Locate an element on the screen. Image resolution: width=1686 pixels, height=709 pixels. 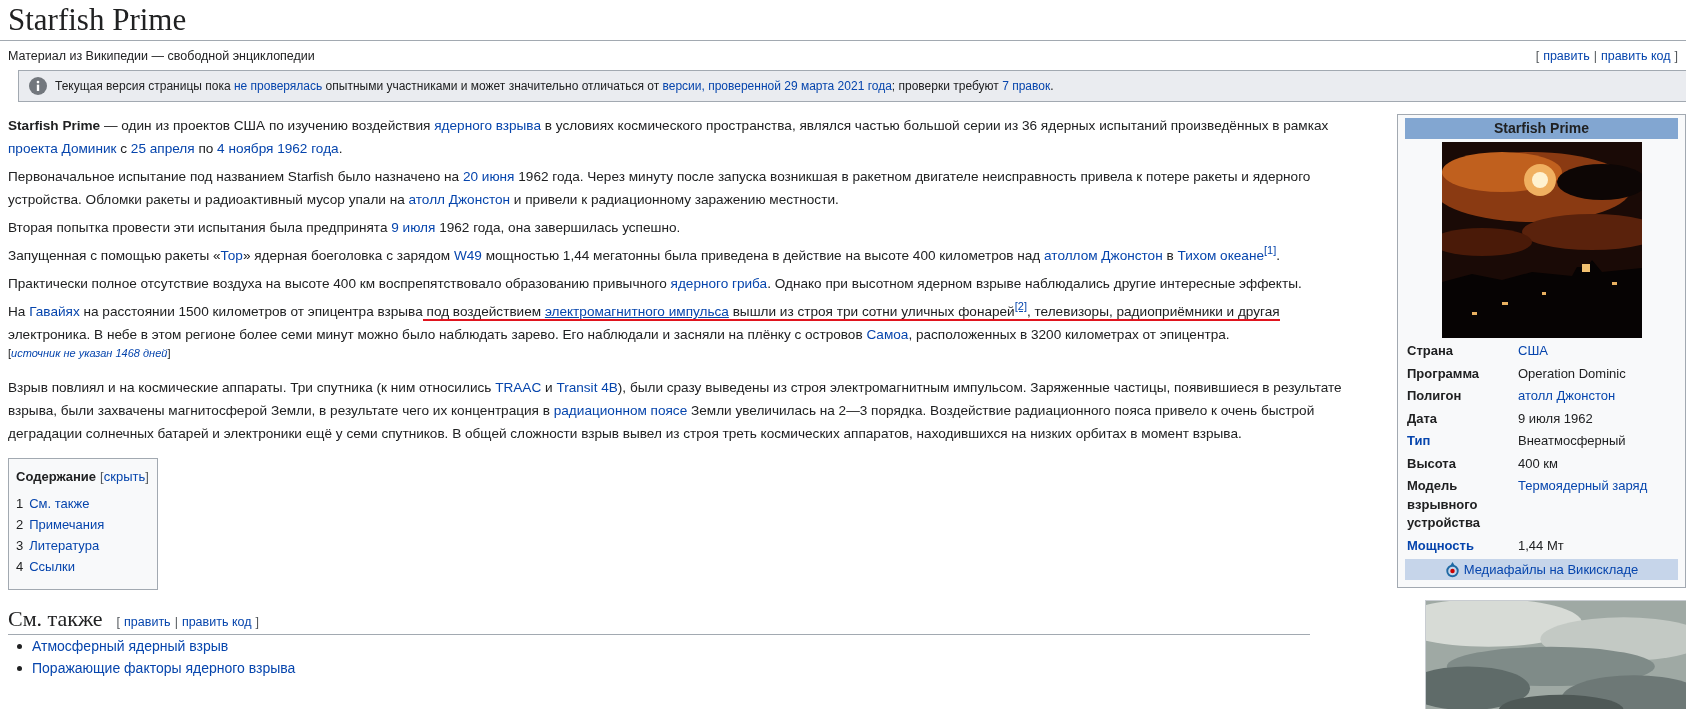
link: атолл Джонстон is located at coordinates (459, 199).